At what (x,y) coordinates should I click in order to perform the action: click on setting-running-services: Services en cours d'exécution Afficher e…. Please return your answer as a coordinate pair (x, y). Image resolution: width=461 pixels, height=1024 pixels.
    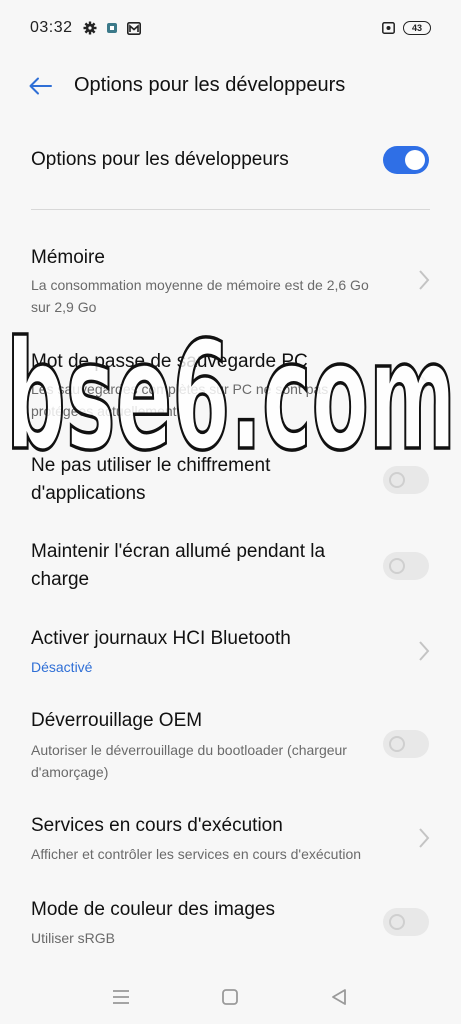
    Looking at the image, I should click on (230, 840).